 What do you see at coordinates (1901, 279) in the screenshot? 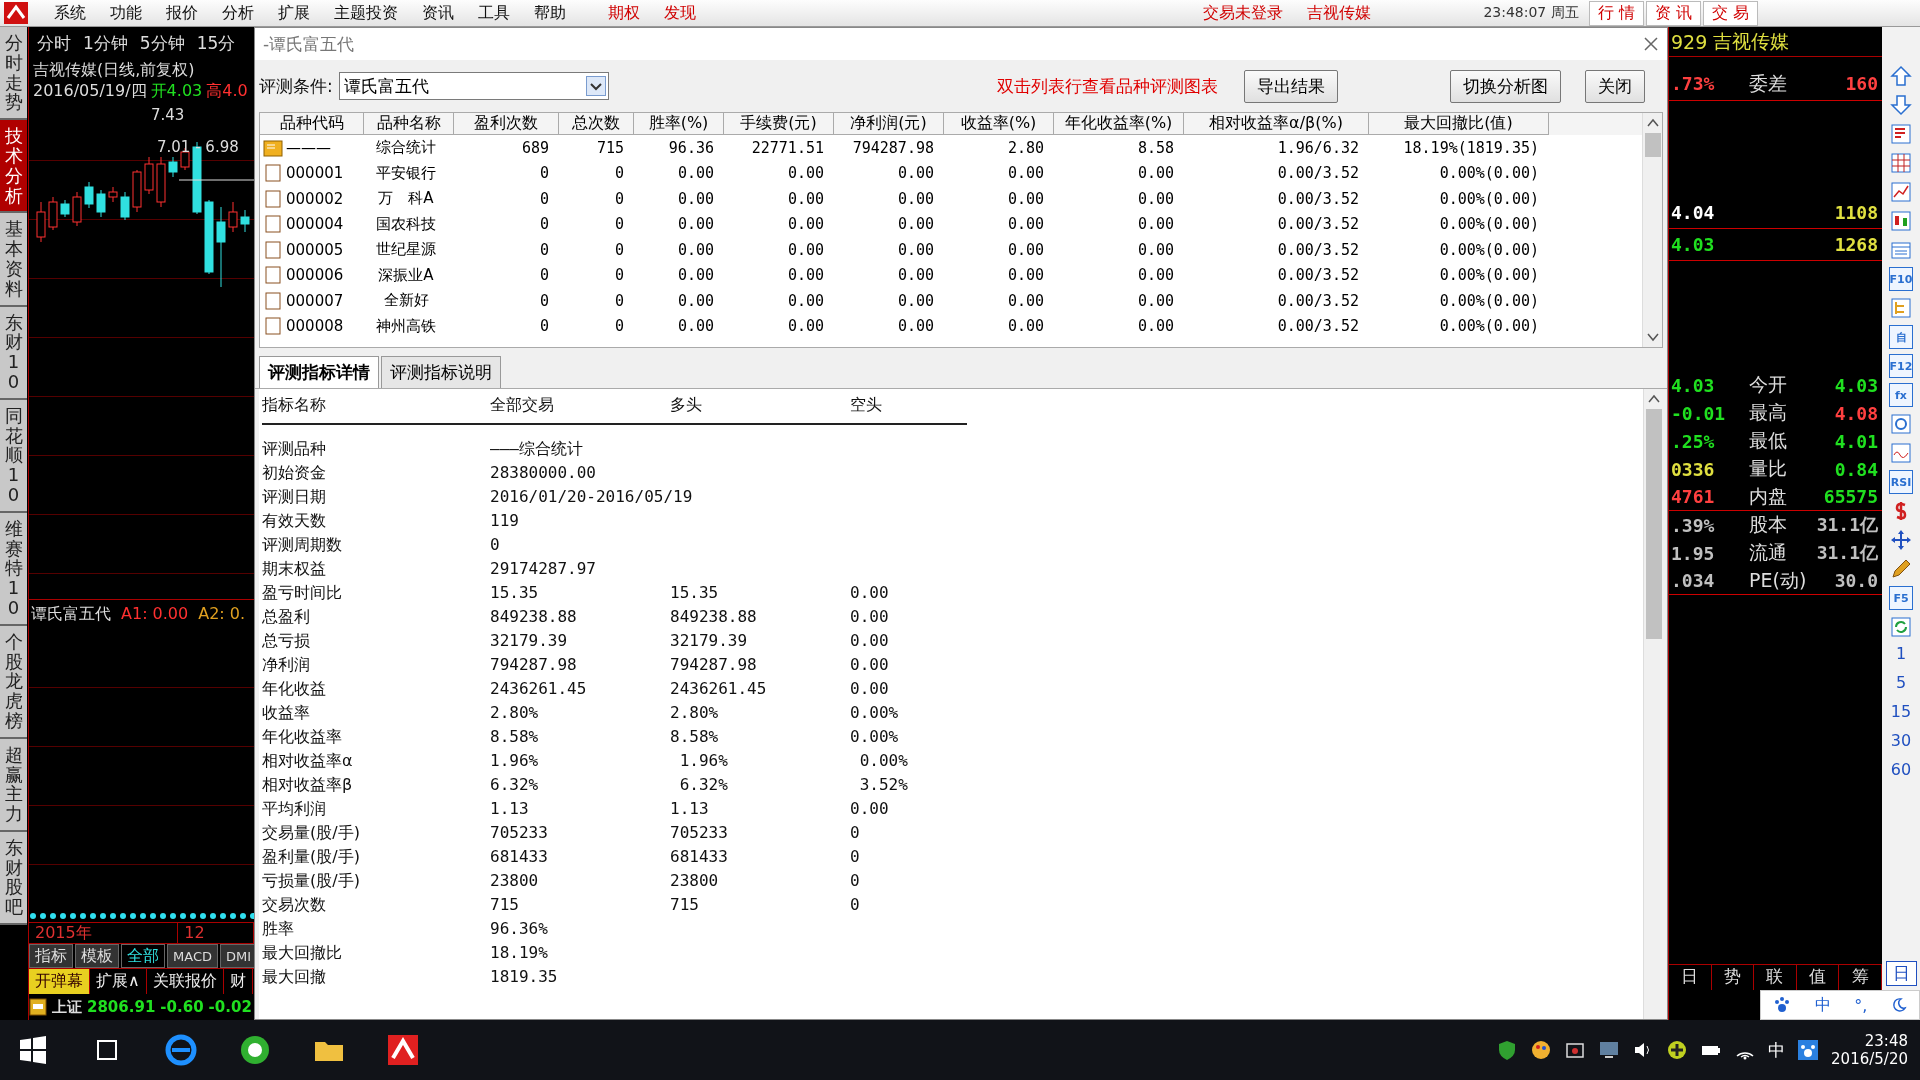
I see `tool-button: F10` at bounding box center [1901, 279].